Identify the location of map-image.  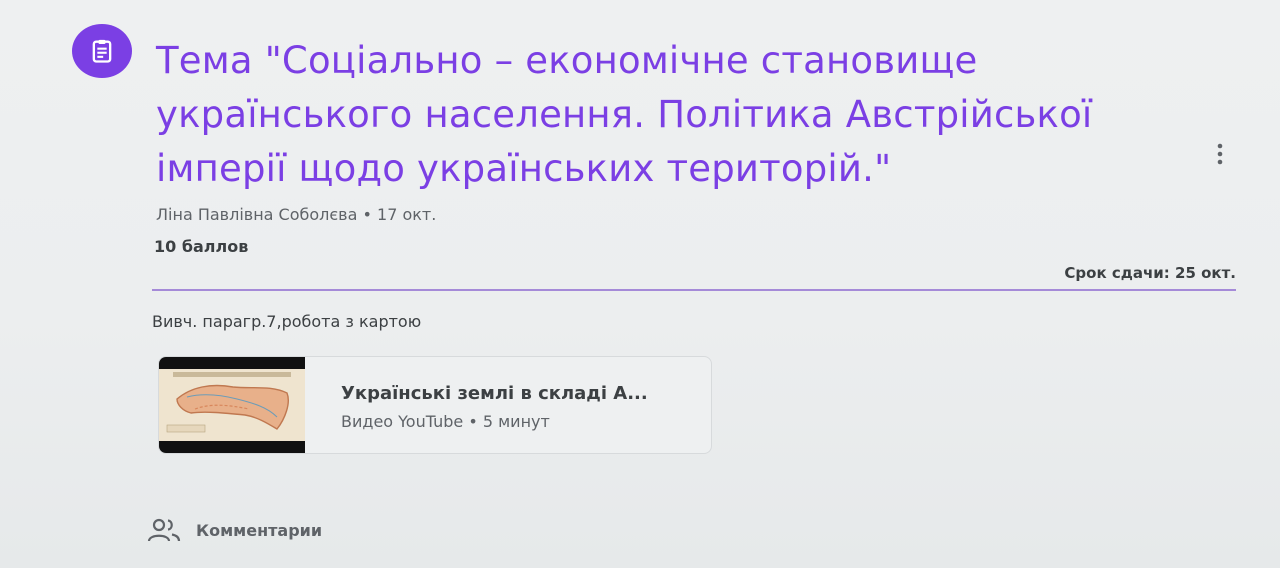
(232, 405).